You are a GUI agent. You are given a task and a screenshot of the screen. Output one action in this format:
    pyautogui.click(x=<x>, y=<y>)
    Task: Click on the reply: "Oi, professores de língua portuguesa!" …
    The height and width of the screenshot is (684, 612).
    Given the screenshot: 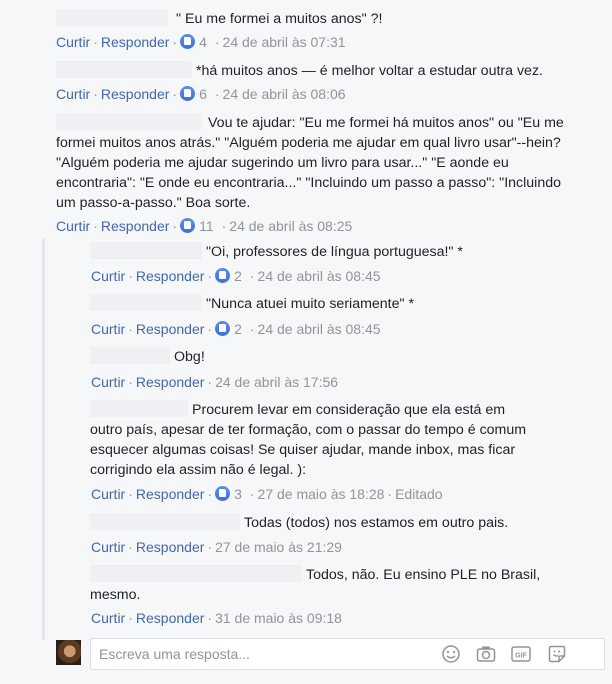 What is the action you would take?
    pyautogui.click(x=345, y=252)
    